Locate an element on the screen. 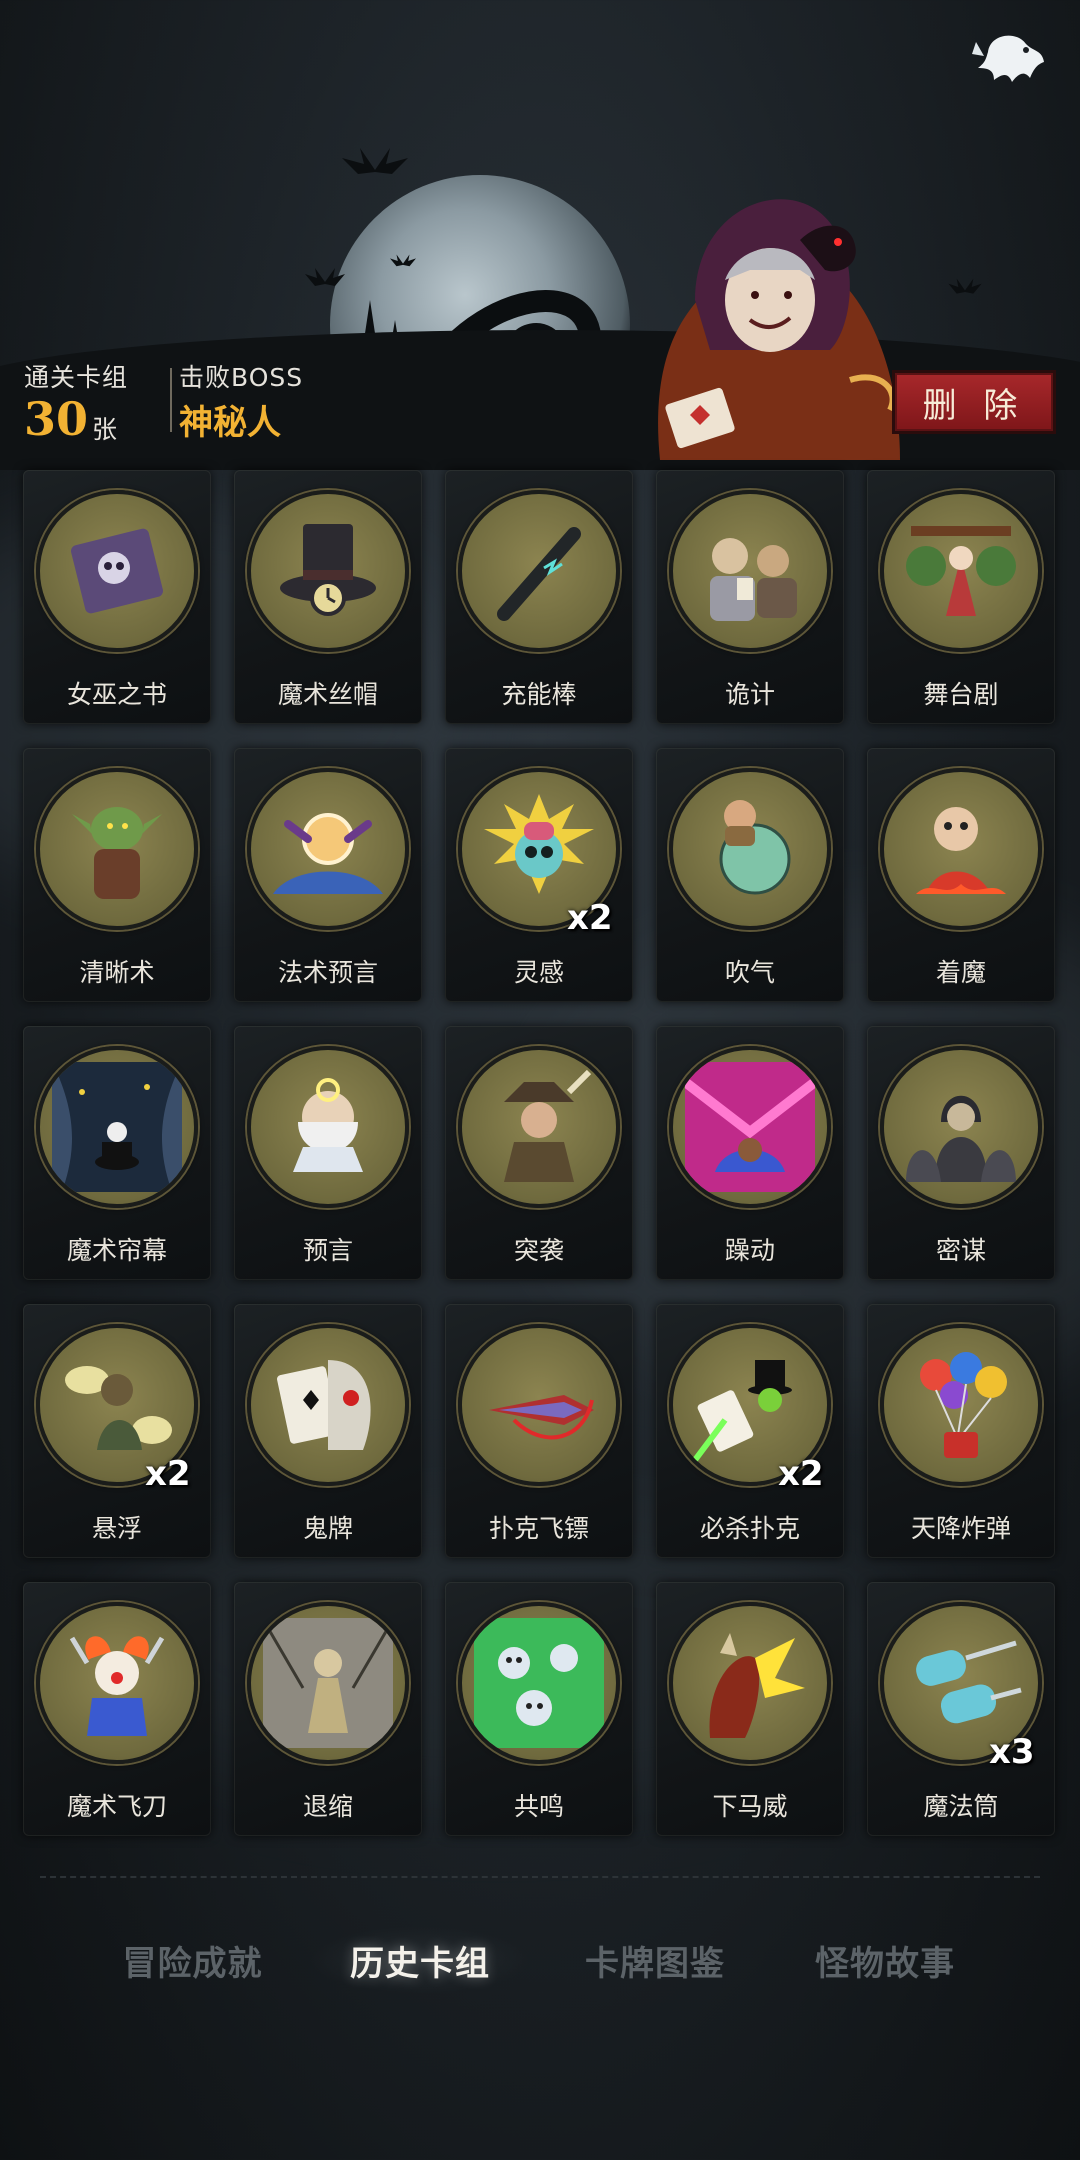 The height and width of the screenshot is (2160, 1080). wand-icon is located at coordinates (539, 571).